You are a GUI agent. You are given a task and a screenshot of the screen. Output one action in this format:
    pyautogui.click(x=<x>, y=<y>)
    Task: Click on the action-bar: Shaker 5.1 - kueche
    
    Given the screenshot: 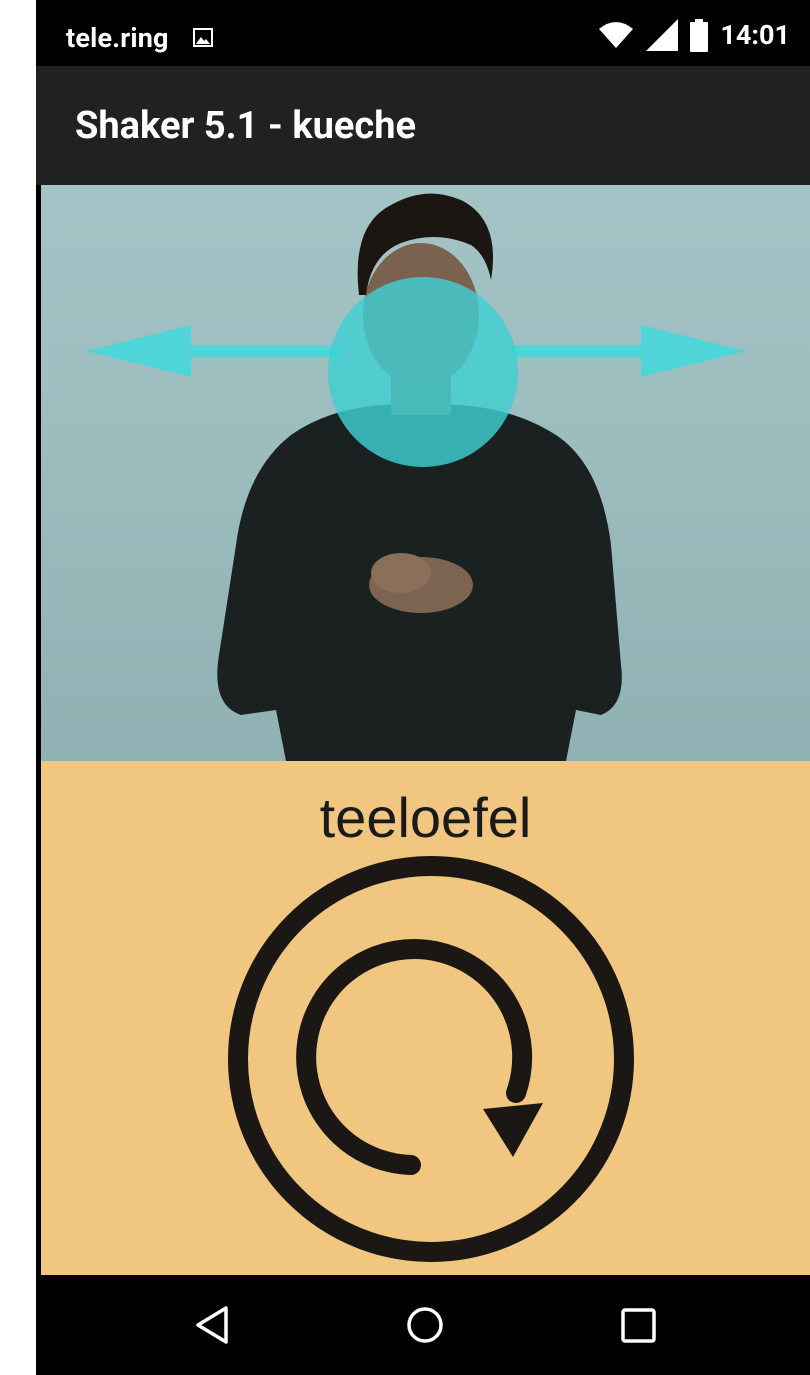 What is the action you would take?
    pyautogui.click(x=423, y=125)
    